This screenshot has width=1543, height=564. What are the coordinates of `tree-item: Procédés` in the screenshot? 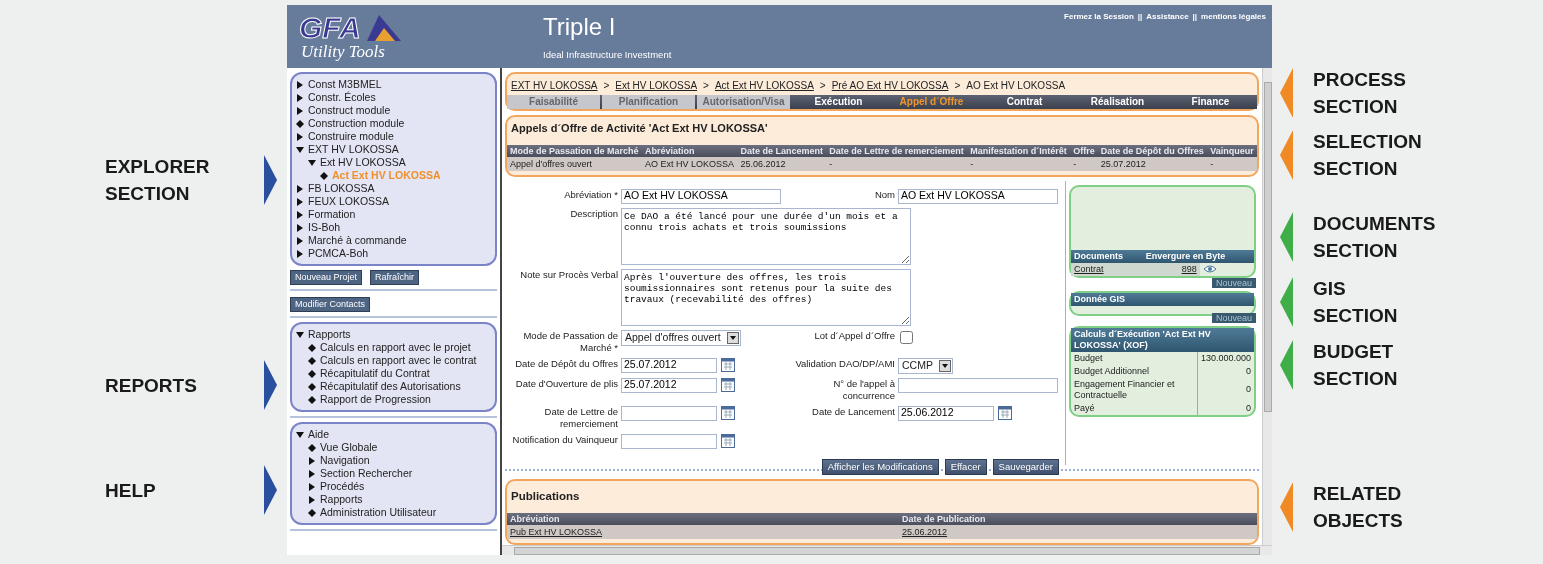 It's located at (342, 486).